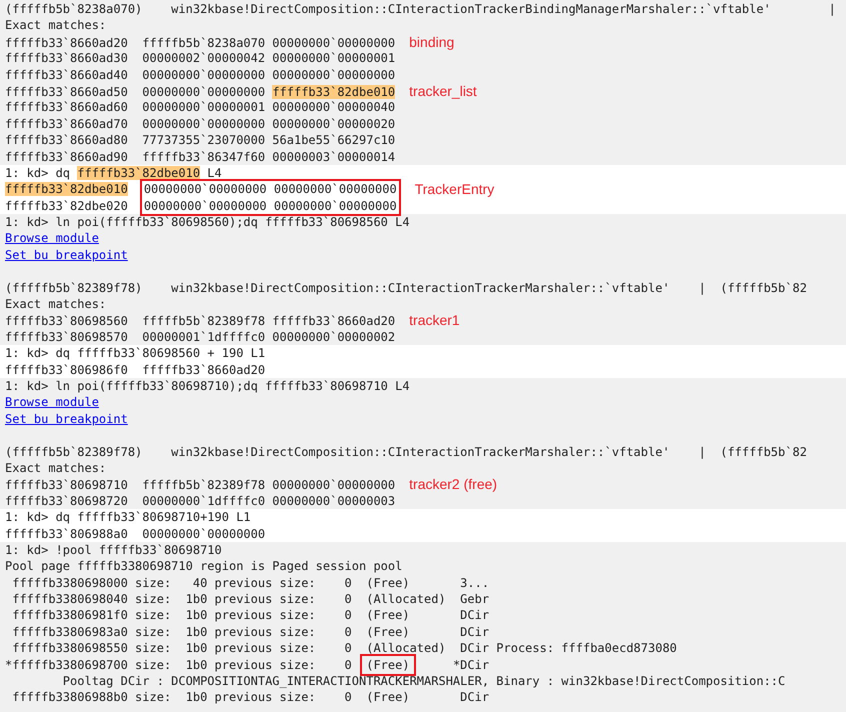 The image size is (846, 712). Describe the element at coordinates (200, 321) in the screenshot. I see `console-text: fffffb33`80698560 fffffb5b`82389f78 fffffb33`8660ad20` at that location.